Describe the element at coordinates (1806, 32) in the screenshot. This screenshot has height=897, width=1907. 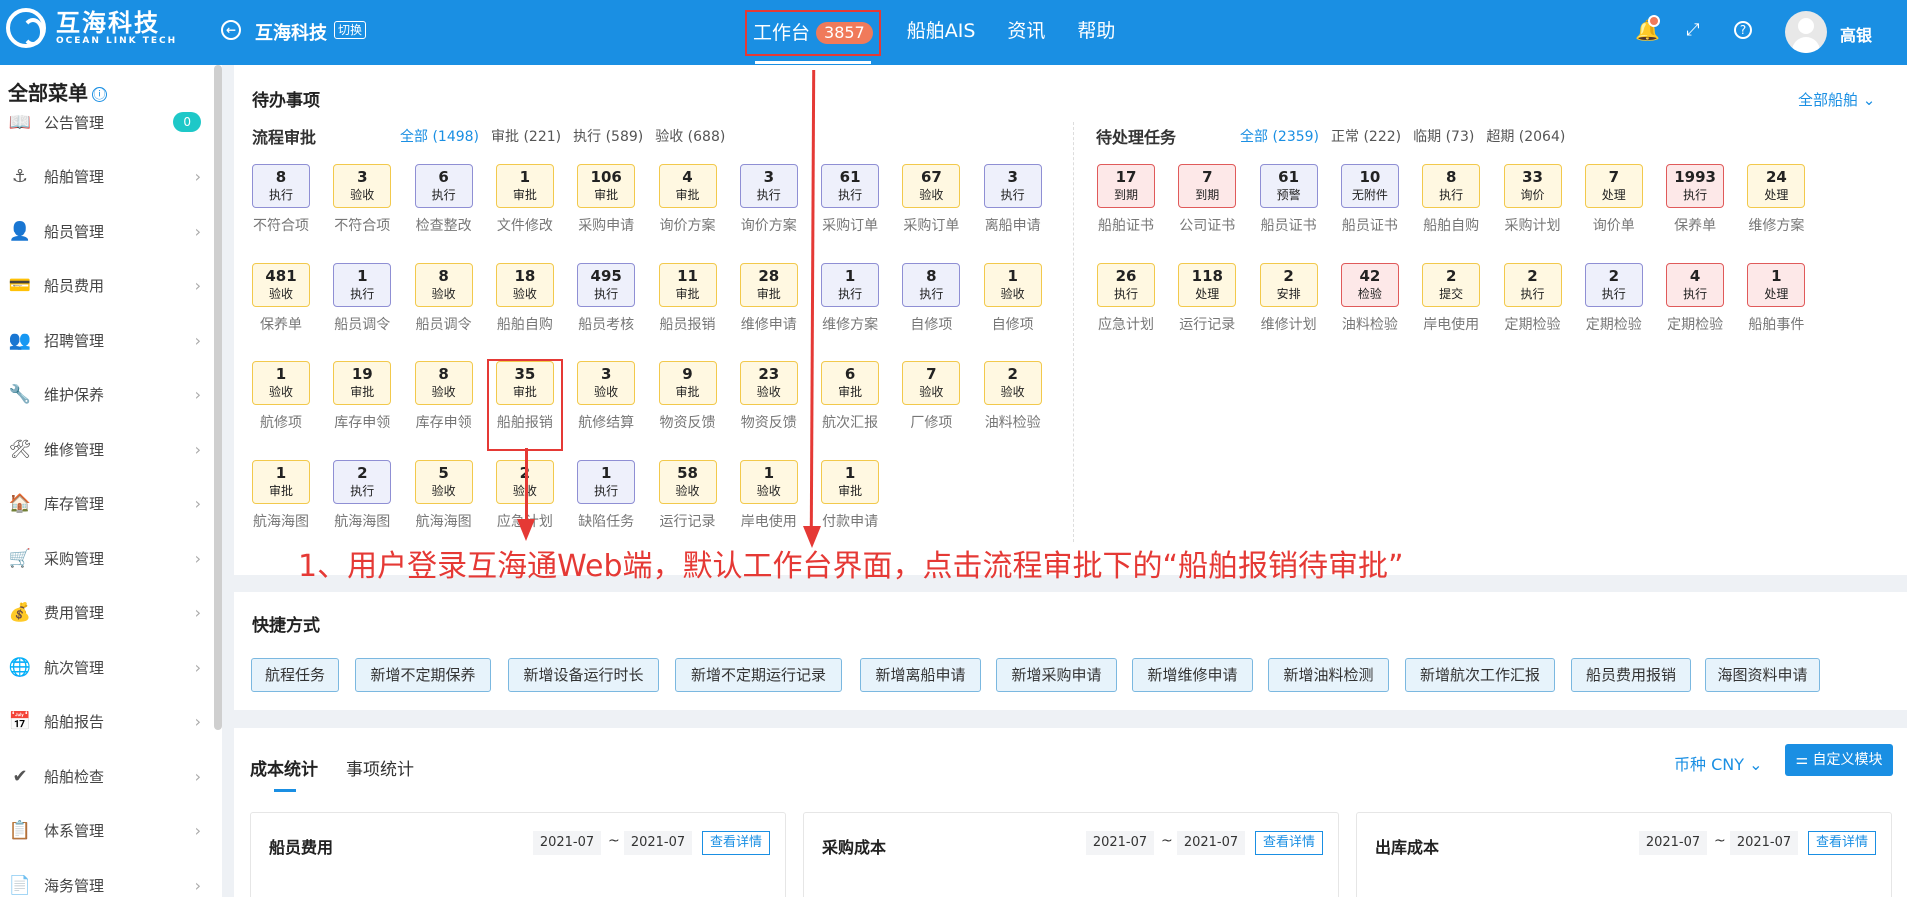
I see `avatar` at that location.